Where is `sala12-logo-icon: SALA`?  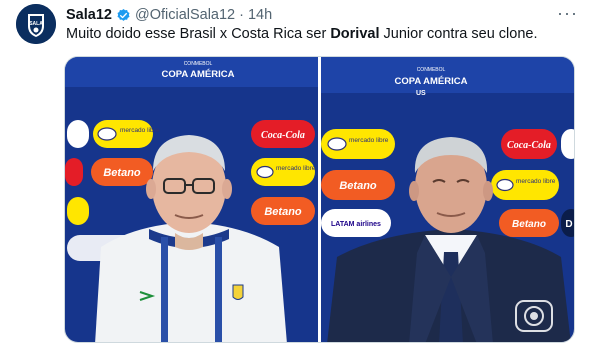
sala12-logo-icon: SALA is located at coordinates (36, 24).